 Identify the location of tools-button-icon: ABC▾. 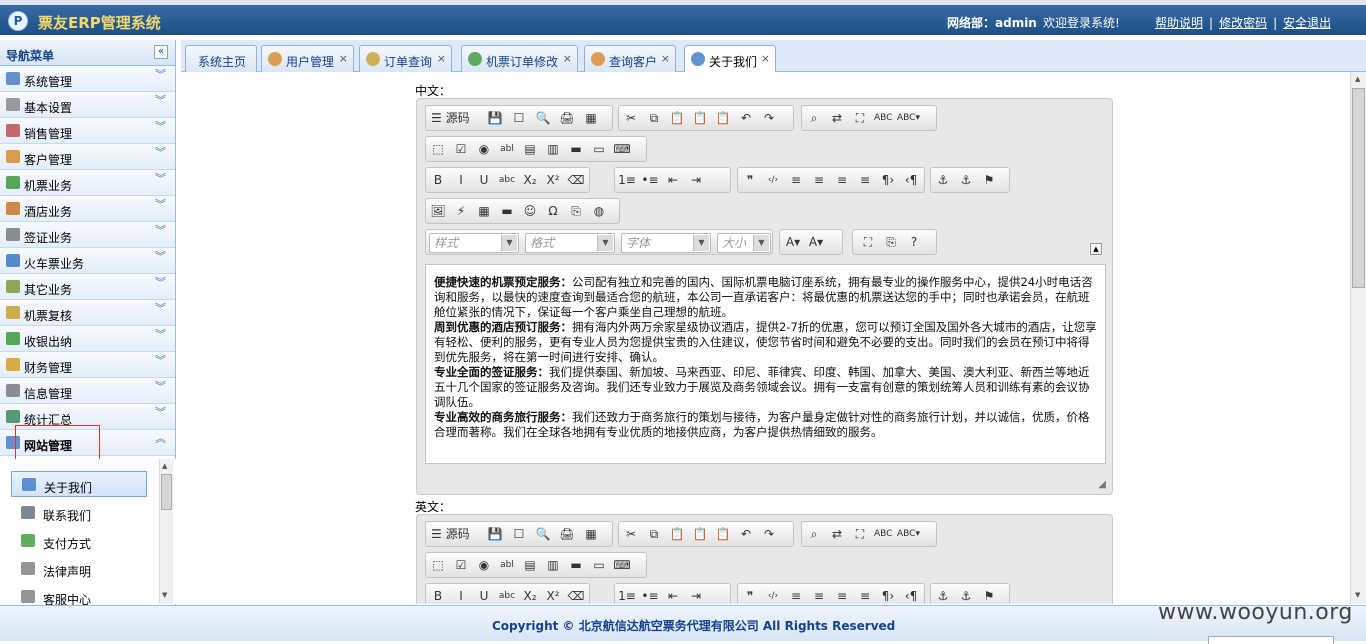
(908, 118).